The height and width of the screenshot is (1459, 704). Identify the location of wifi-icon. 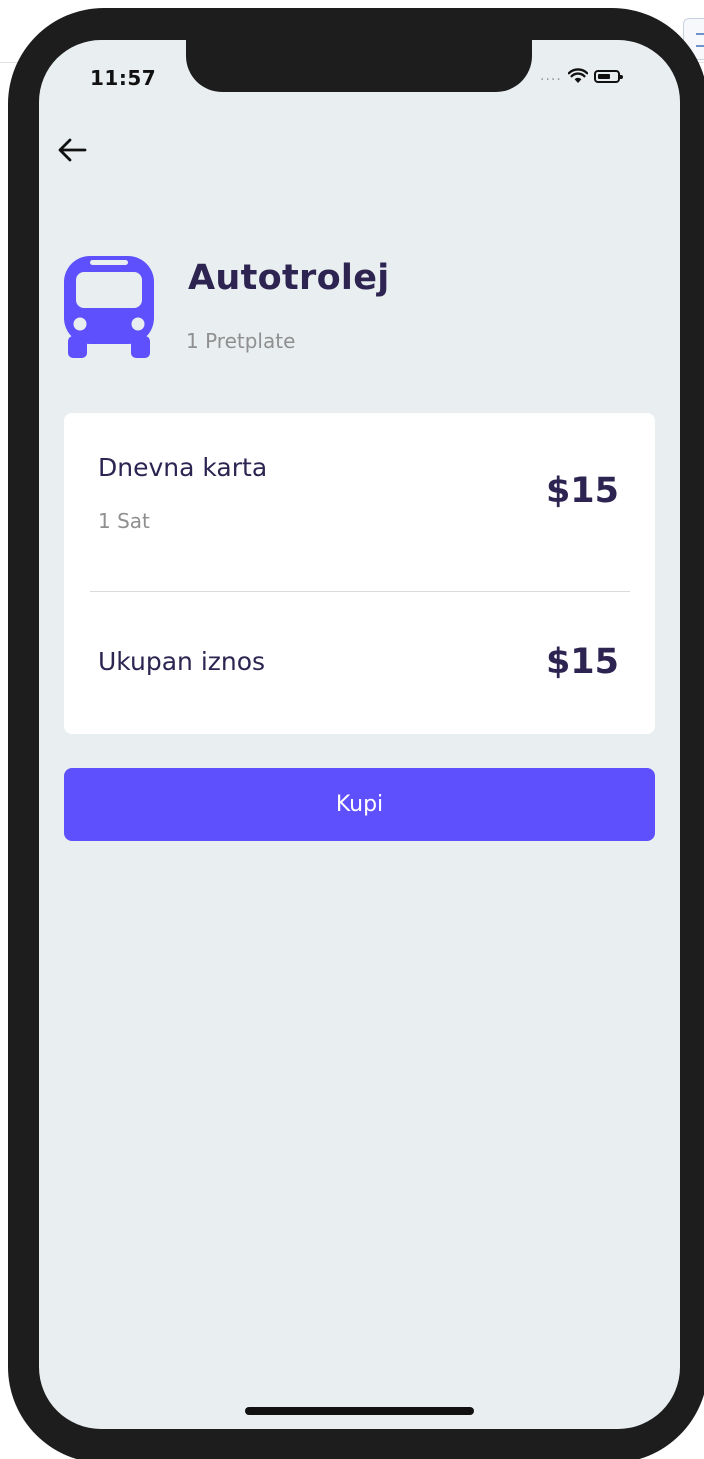
(577, 75).